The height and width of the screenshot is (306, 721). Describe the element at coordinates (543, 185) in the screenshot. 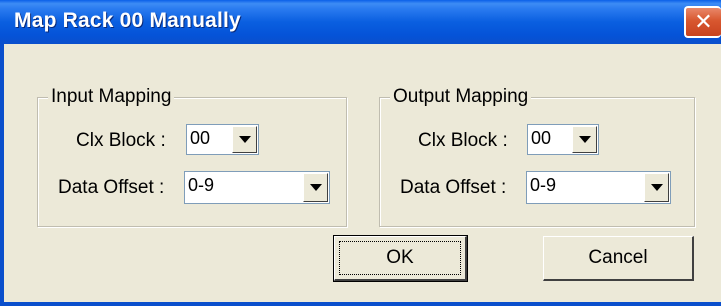

I see `output-data-offset-value: 0-9` at that location.